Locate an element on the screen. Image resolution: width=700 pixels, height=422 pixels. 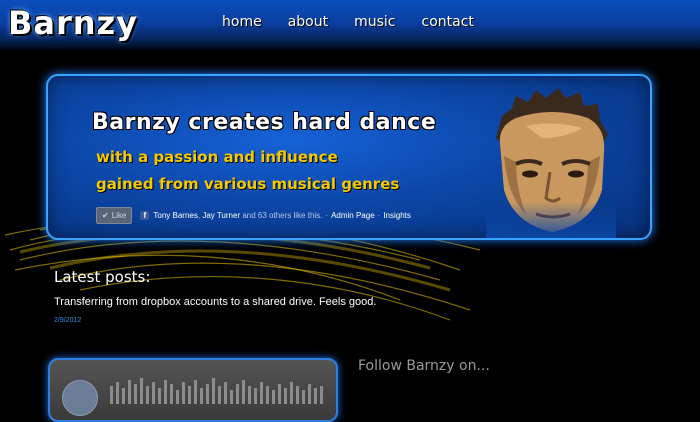
music-player-widget is located at coordinates (193, 390).